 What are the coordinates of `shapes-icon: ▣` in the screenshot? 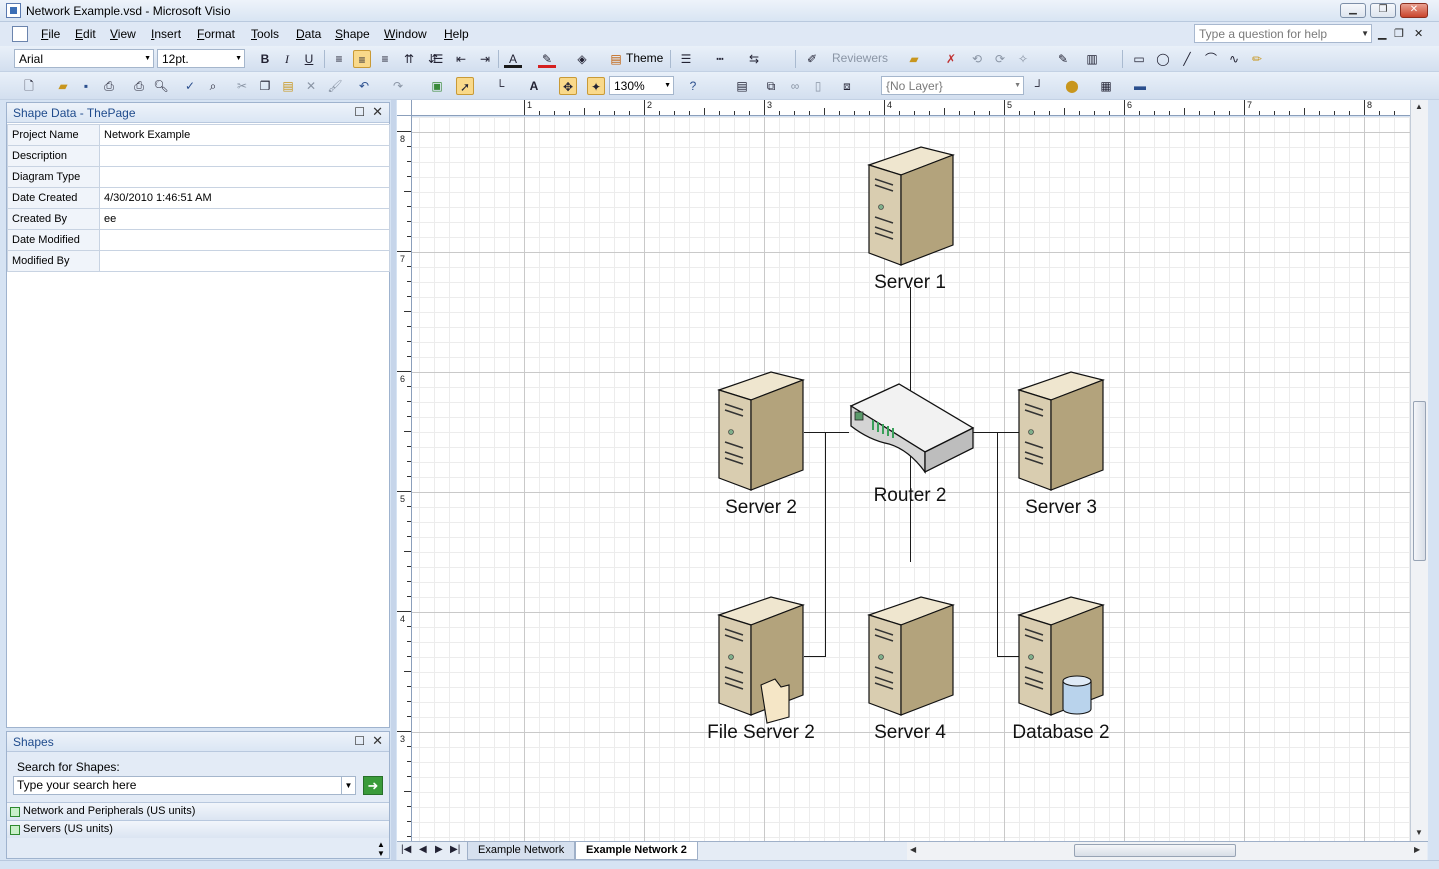 It's located at (437, 86).